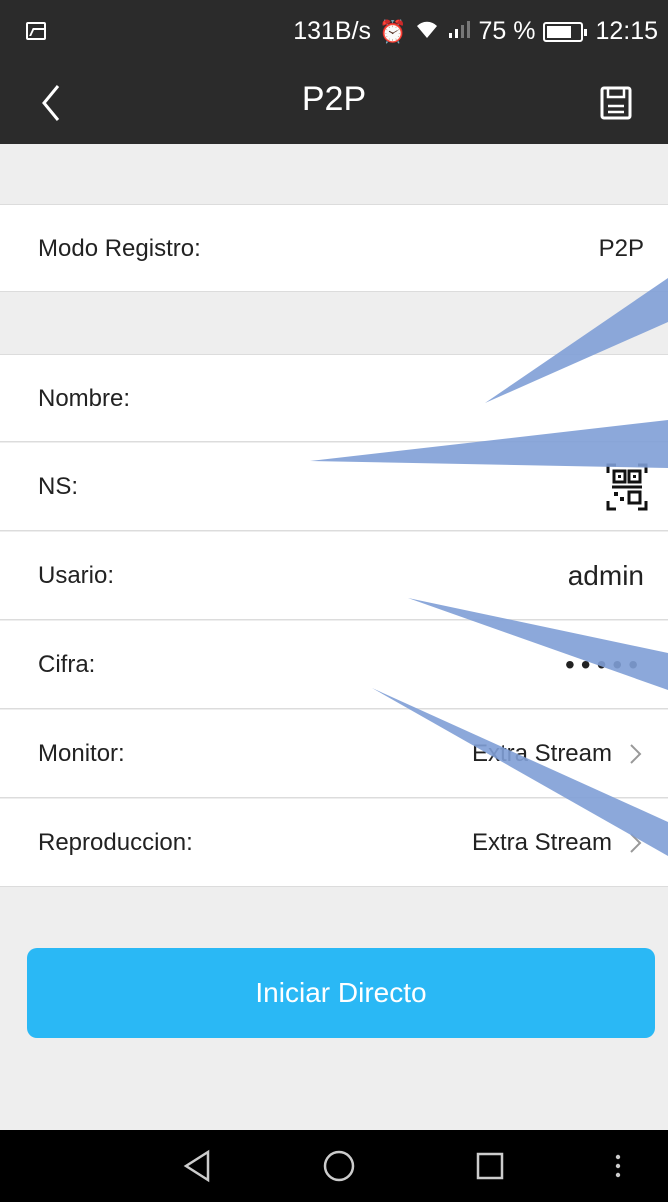 This screenshot has width=668, height=1202. What do you see at coordinates (334, 754) in the screenshot?
I see `monitor-row: Monitor: Extra Stream` at bounding box center [334, 754].